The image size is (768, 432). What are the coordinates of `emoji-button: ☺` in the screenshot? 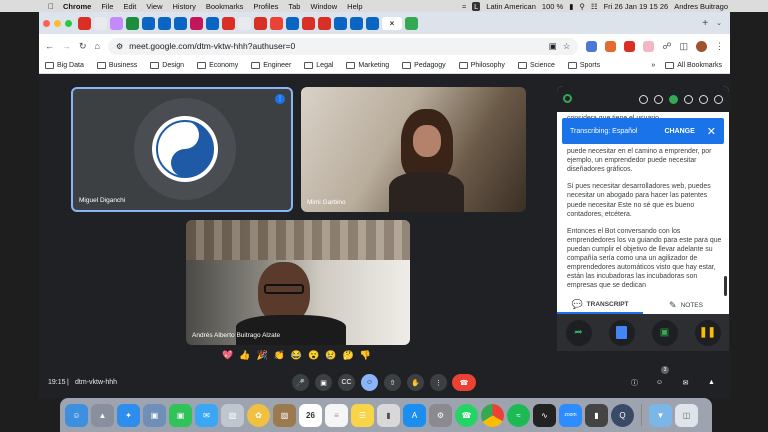 It's located at (369, 382).